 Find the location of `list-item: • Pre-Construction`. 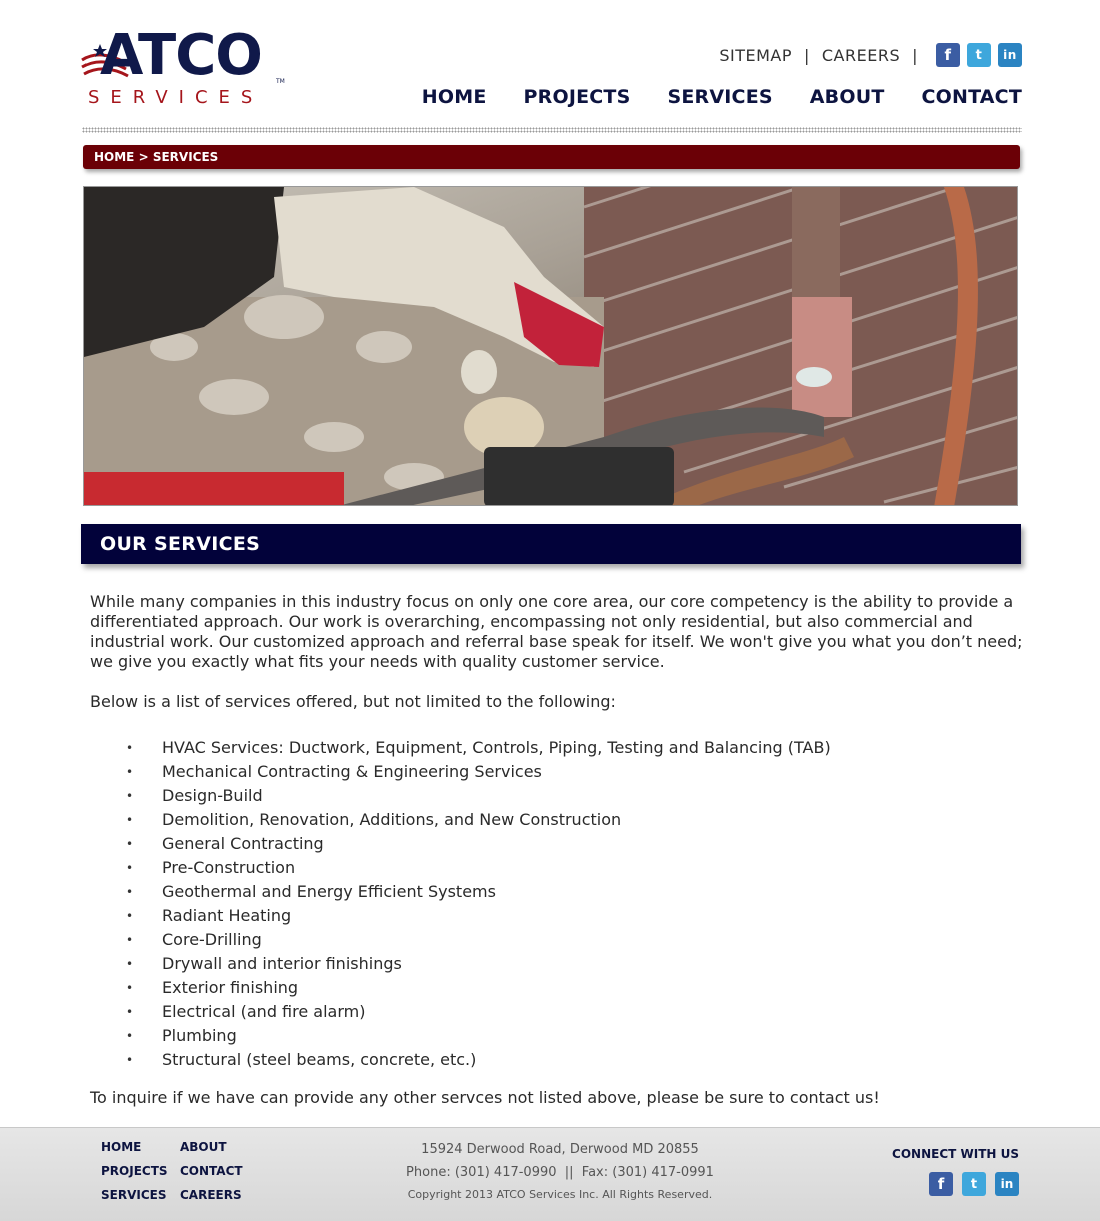

list-item: • Pre-Construction is located at coordinates (560, 868).